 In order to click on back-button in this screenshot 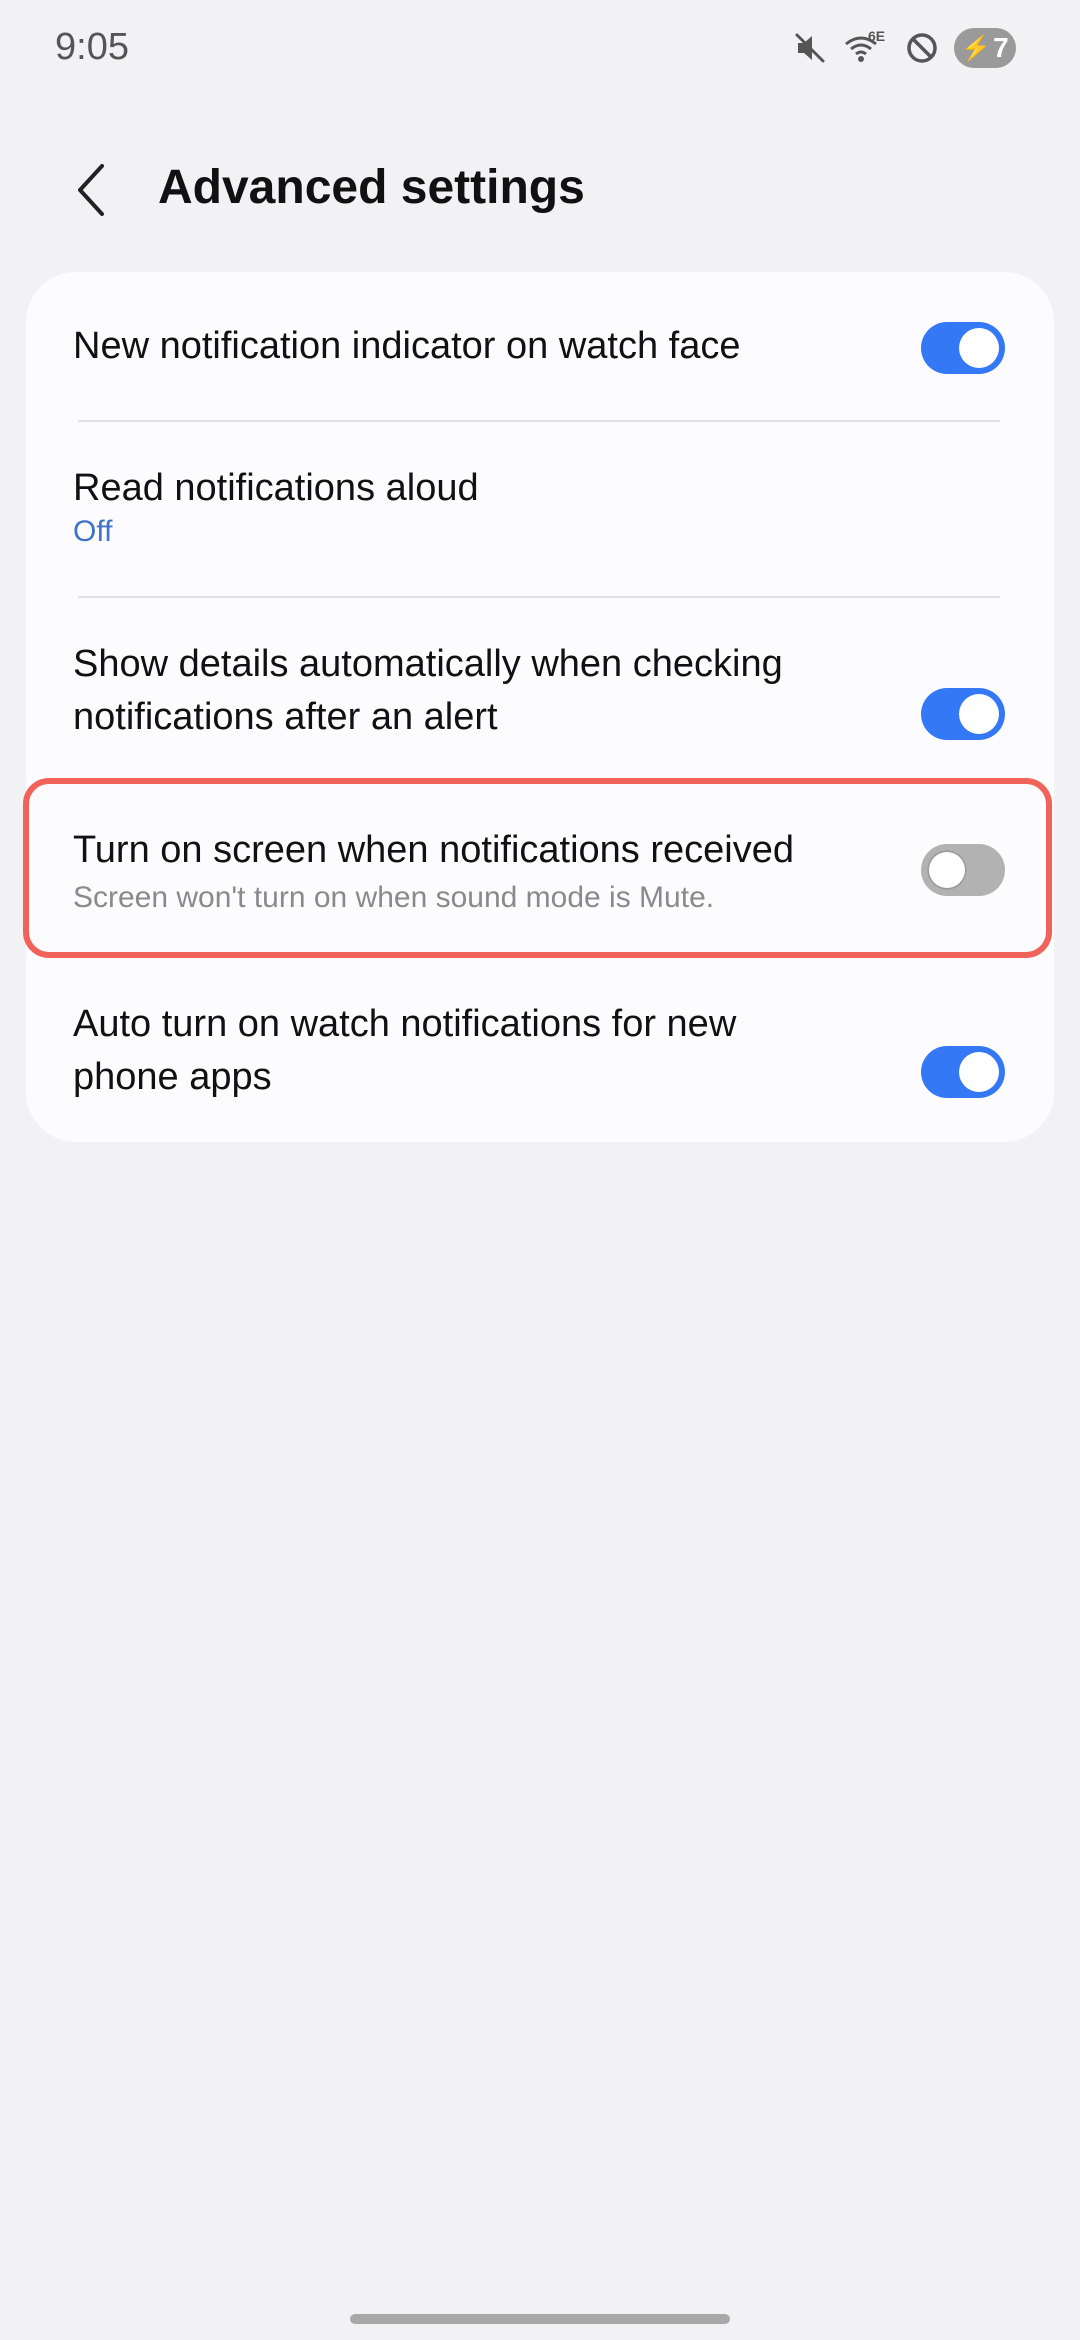, I will do `click(92, 190)`.